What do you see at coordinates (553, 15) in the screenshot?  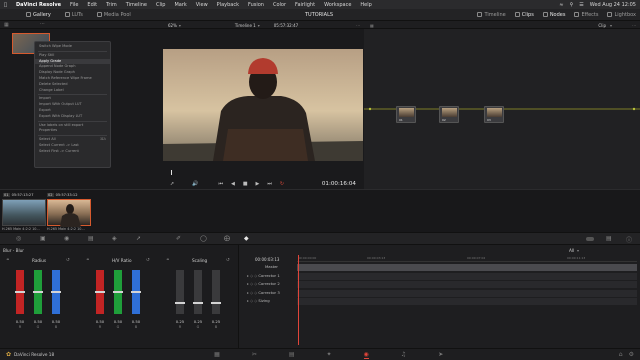 I see `nodes-toggle: Nodes` at bounding box center [553, 15].